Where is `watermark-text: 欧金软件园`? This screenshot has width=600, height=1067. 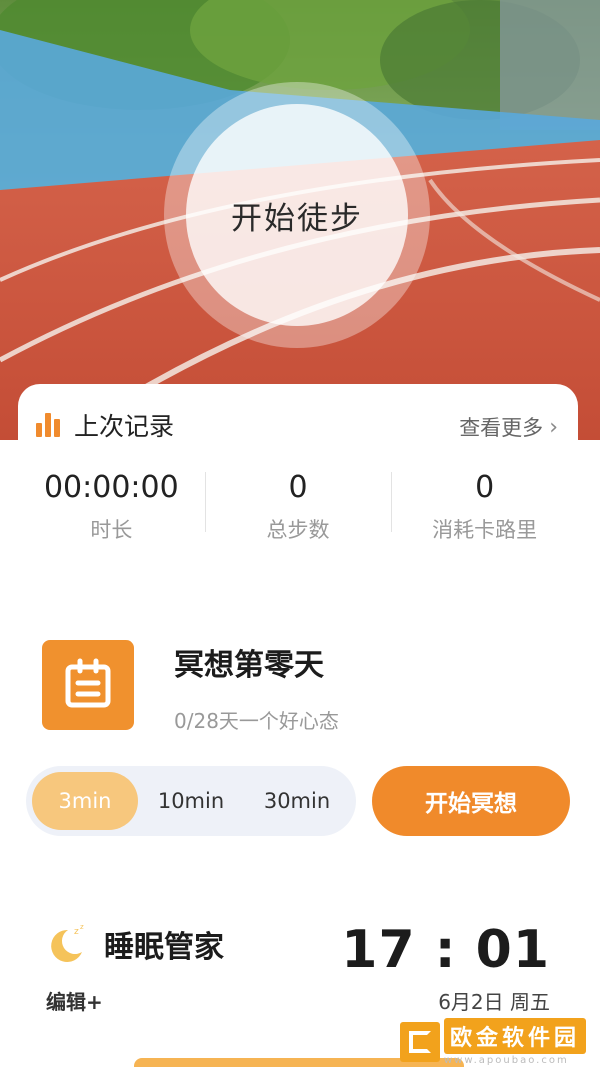
watermark-text: 欧金软件园 is located at coordinates (515, 1036).